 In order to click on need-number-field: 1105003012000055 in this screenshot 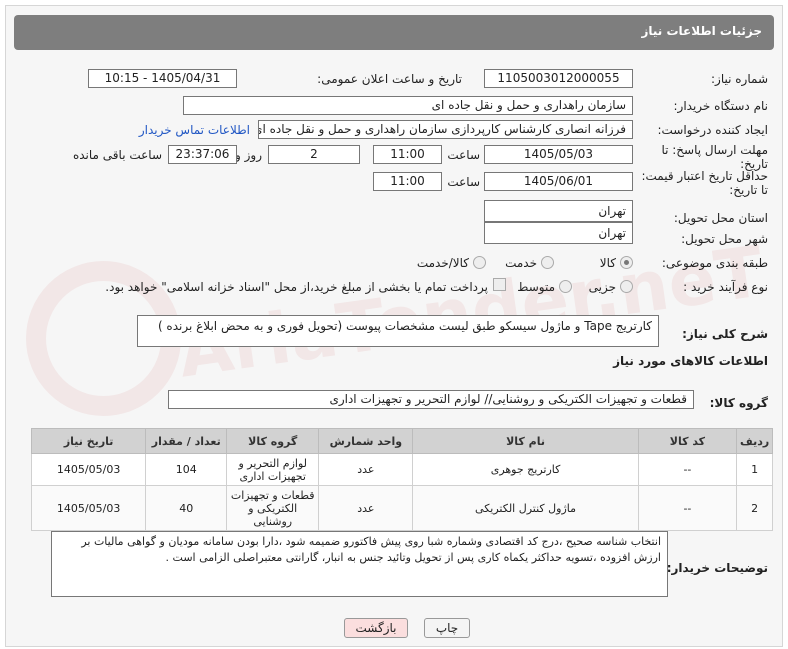, I will do `click(558, 78)`.